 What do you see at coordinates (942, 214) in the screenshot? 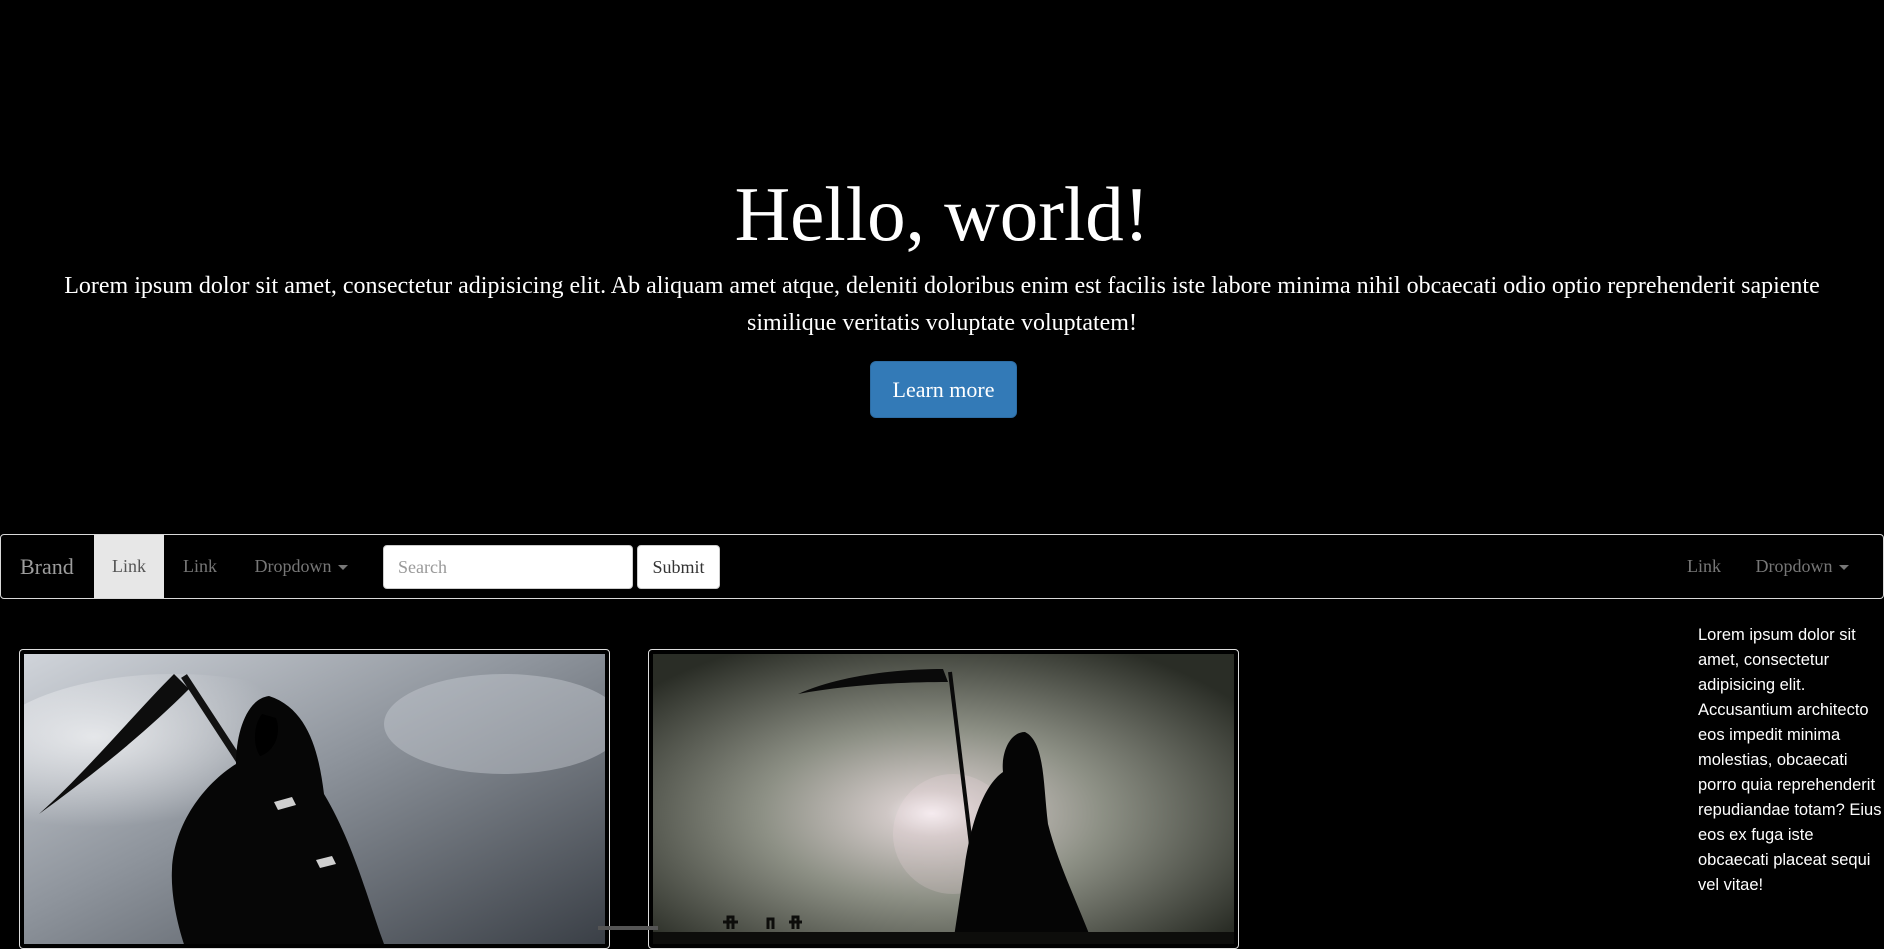
I see `hero-title: Hello, world!` at bounding box center [942, 214].